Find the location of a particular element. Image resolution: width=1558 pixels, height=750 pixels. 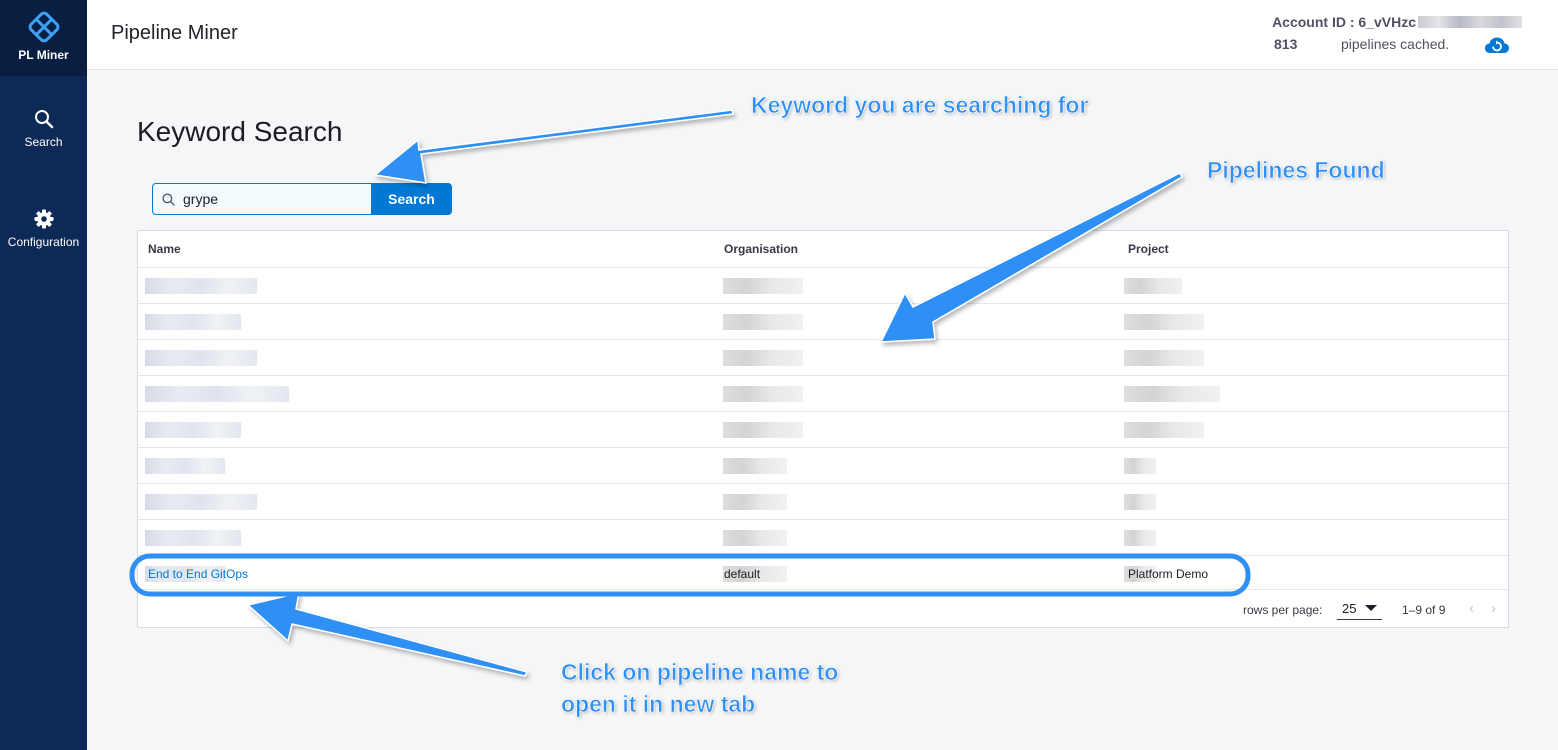

pagination-range: 1–9 of 9 is located at coordinates (1424, 610).